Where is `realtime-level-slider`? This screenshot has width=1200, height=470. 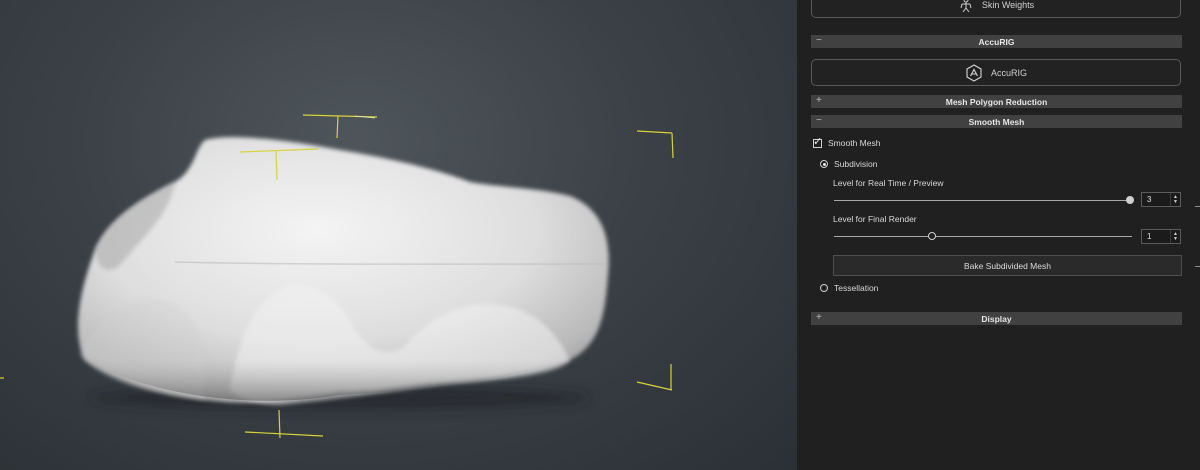
realtime-level-slider is located at coordinates (982, 200).